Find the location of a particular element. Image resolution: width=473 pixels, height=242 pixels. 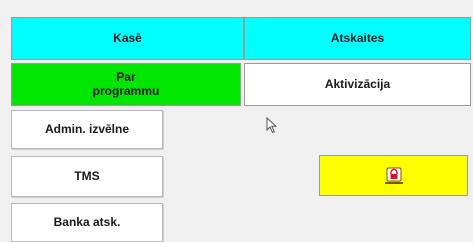

kase-tab-label: Kasē is located at coordinates (127, 37).